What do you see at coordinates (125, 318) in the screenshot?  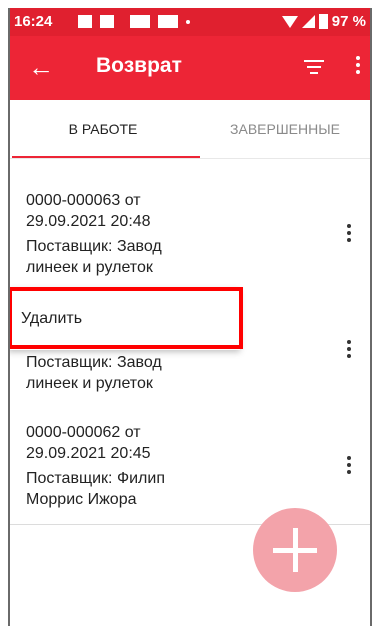 I see `highlight-box` at bounding box center [125, 318].